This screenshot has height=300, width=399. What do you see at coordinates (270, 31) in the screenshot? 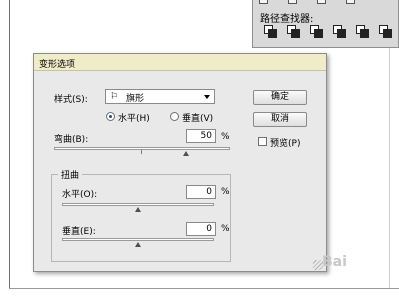
I see `divide-icon` at bounding box center [270, 31].